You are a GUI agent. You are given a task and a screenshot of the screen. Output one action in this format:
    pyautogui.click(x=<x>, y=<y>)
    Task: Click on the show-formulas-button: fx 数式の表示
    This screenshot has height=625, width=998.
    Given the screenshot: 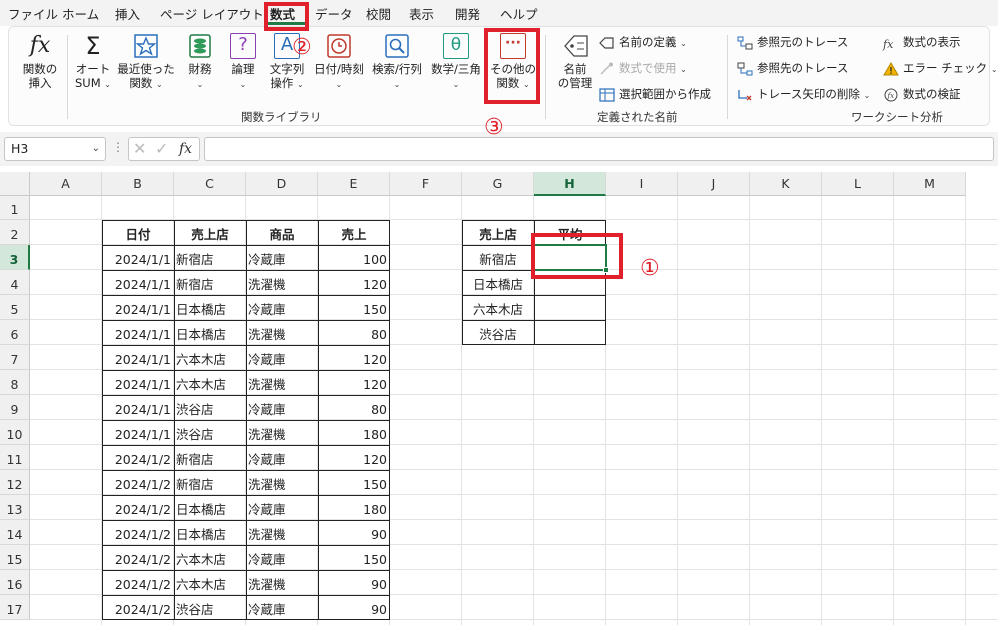 What is the action you would take?
    pyautogui.click(x=922, y=42)
    